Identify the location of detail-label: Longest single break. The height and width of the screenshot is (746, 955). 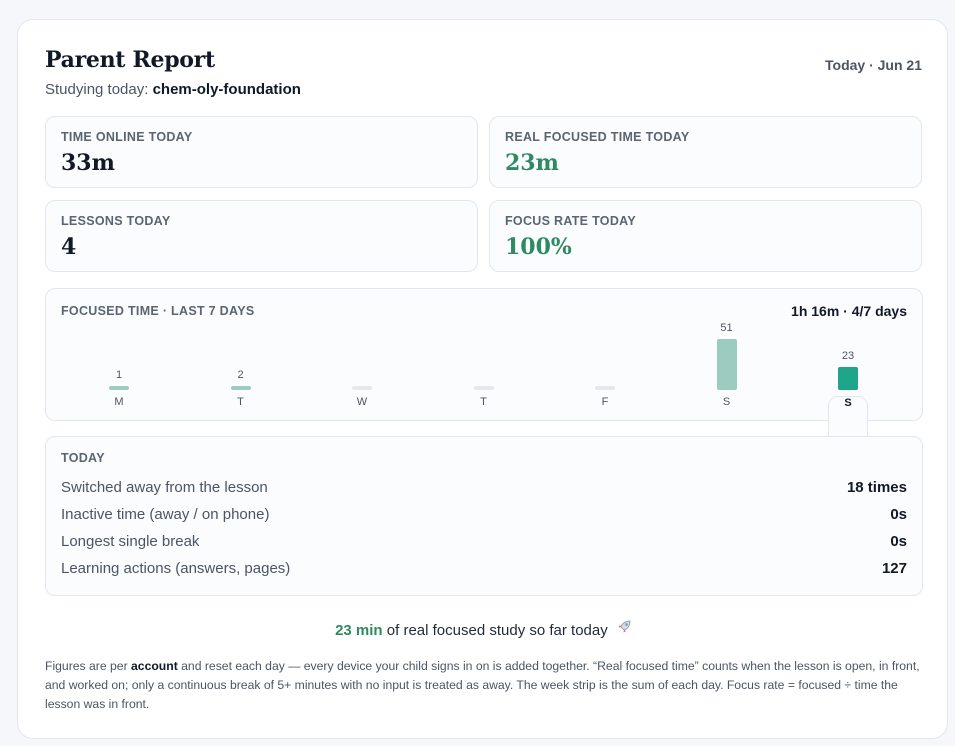
(130, 541).